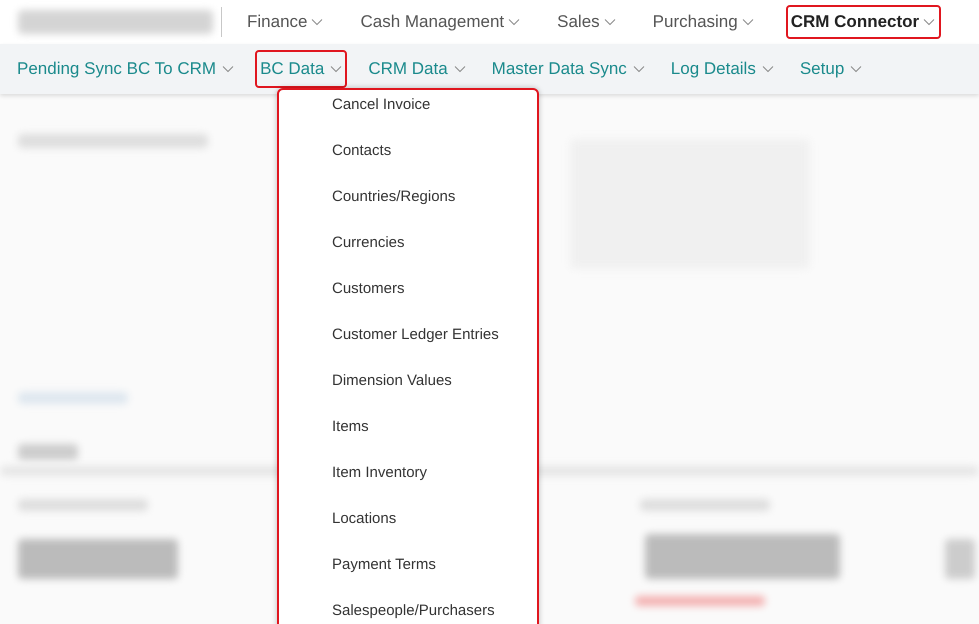  I want to click on dropdown-item: Customers, so click(408, 297).